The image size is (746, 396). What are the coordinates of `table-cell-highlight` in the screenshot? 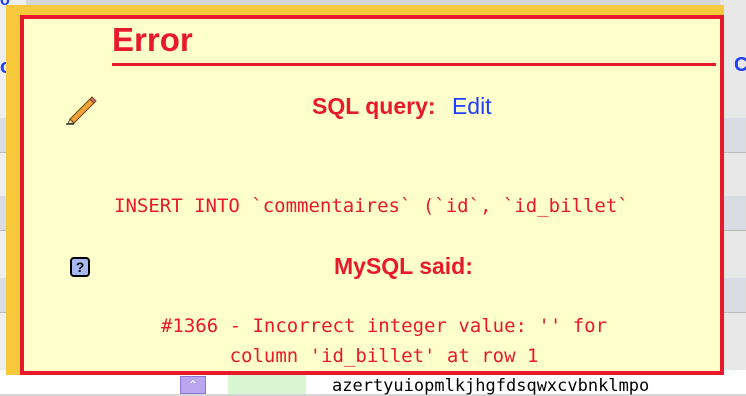 It's located at (267, 384).